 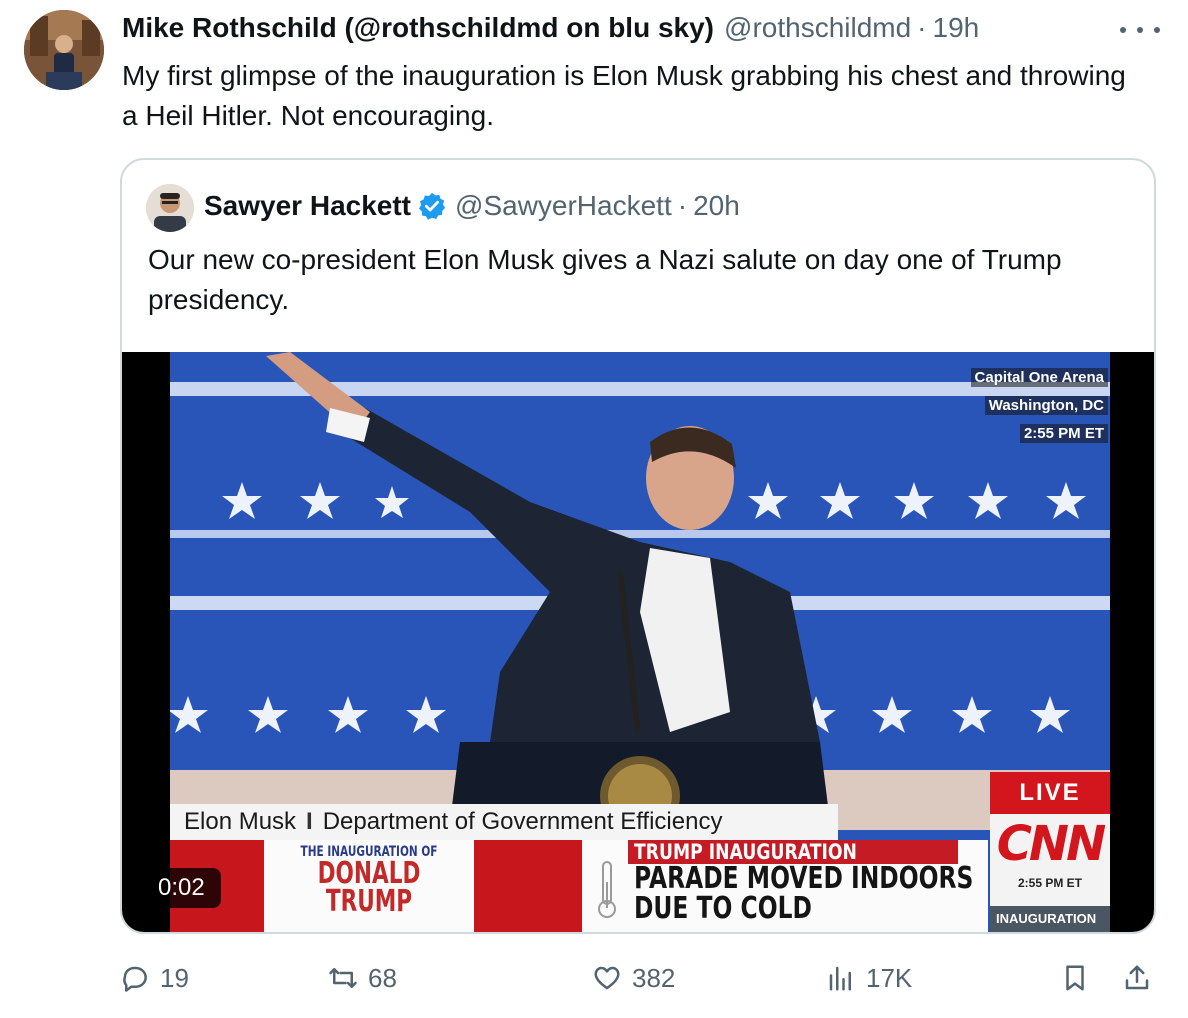 What do you see at coordinates (309, 821) in the screenshot?
I see `lower-third-separator: I` at bounding box center [309, 821].